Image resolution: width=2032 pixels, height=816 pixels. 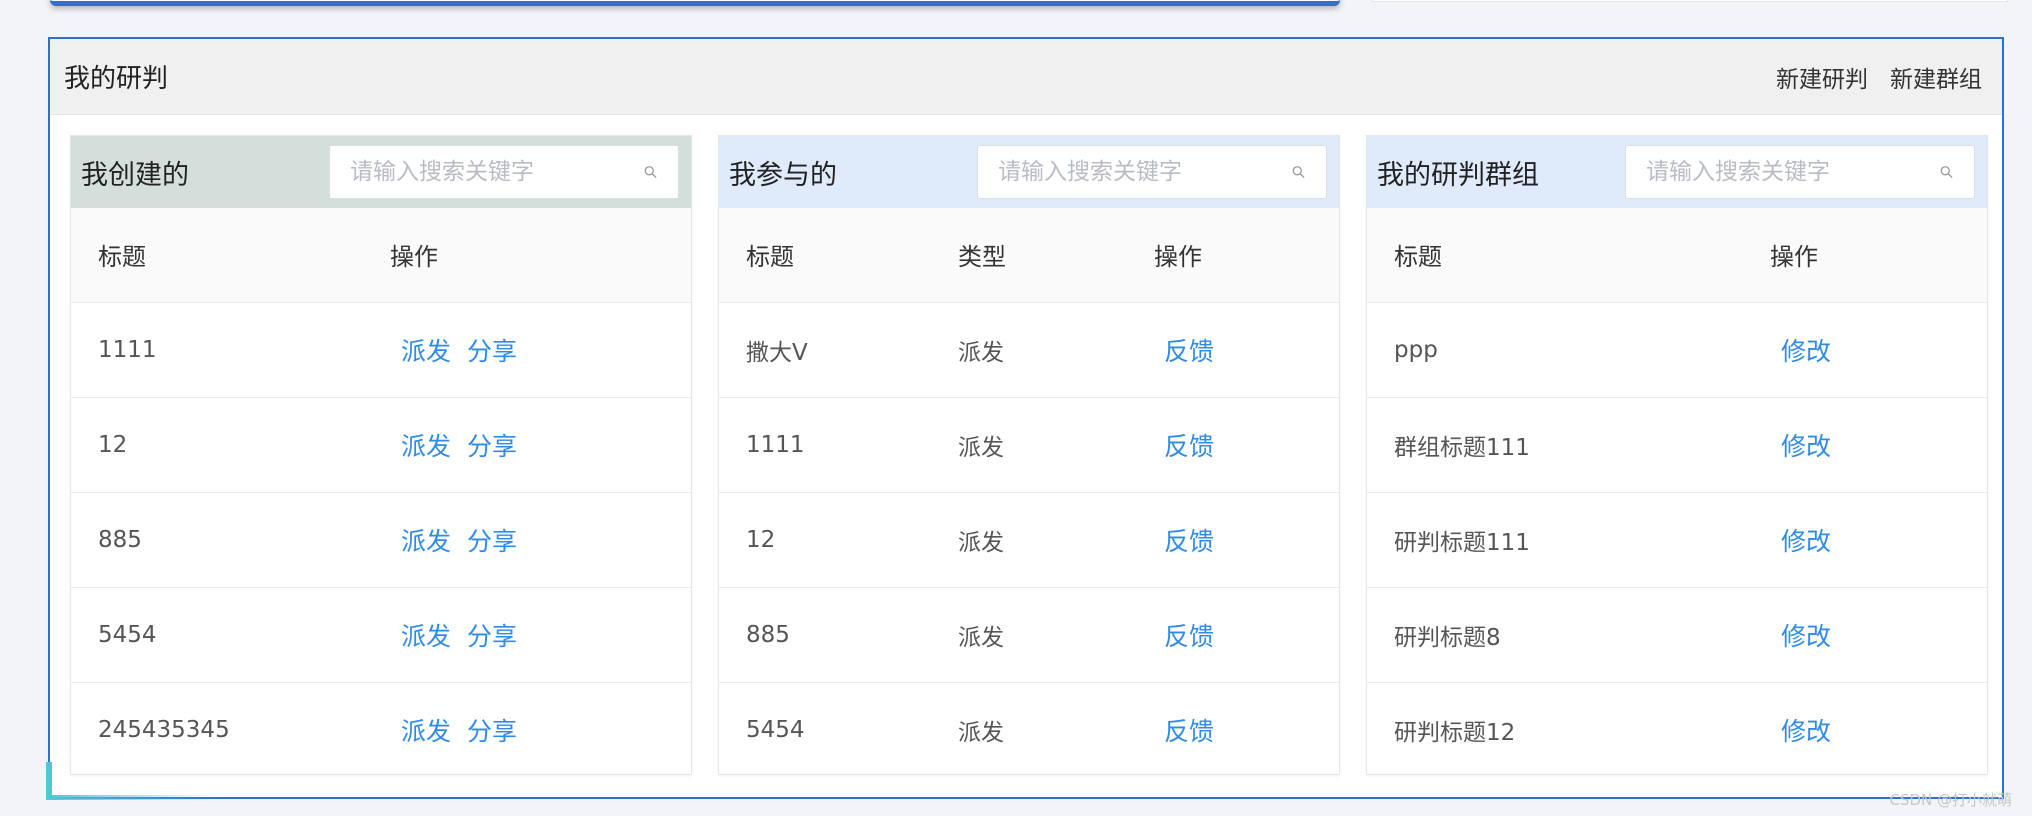 I want to click on section-title: 我的研判, so click(x=116, y=79).